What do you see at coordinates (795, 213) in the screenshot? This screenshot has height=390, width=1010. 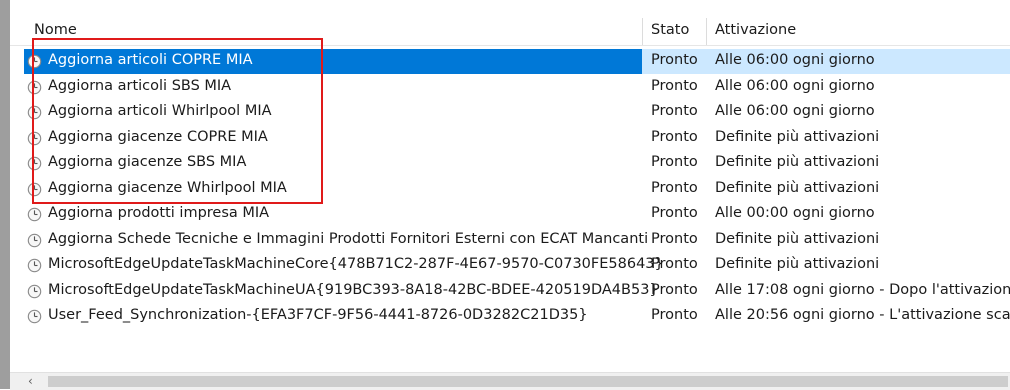 I see `task-trigger: Alle 00:00 ogni giorno` at bounding box center [795, 213].